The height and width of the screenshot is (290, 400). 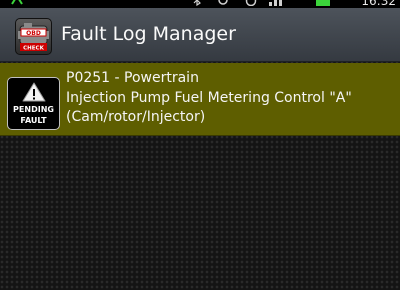 I want to click on alarm-icon, so click(x=251, y=3).